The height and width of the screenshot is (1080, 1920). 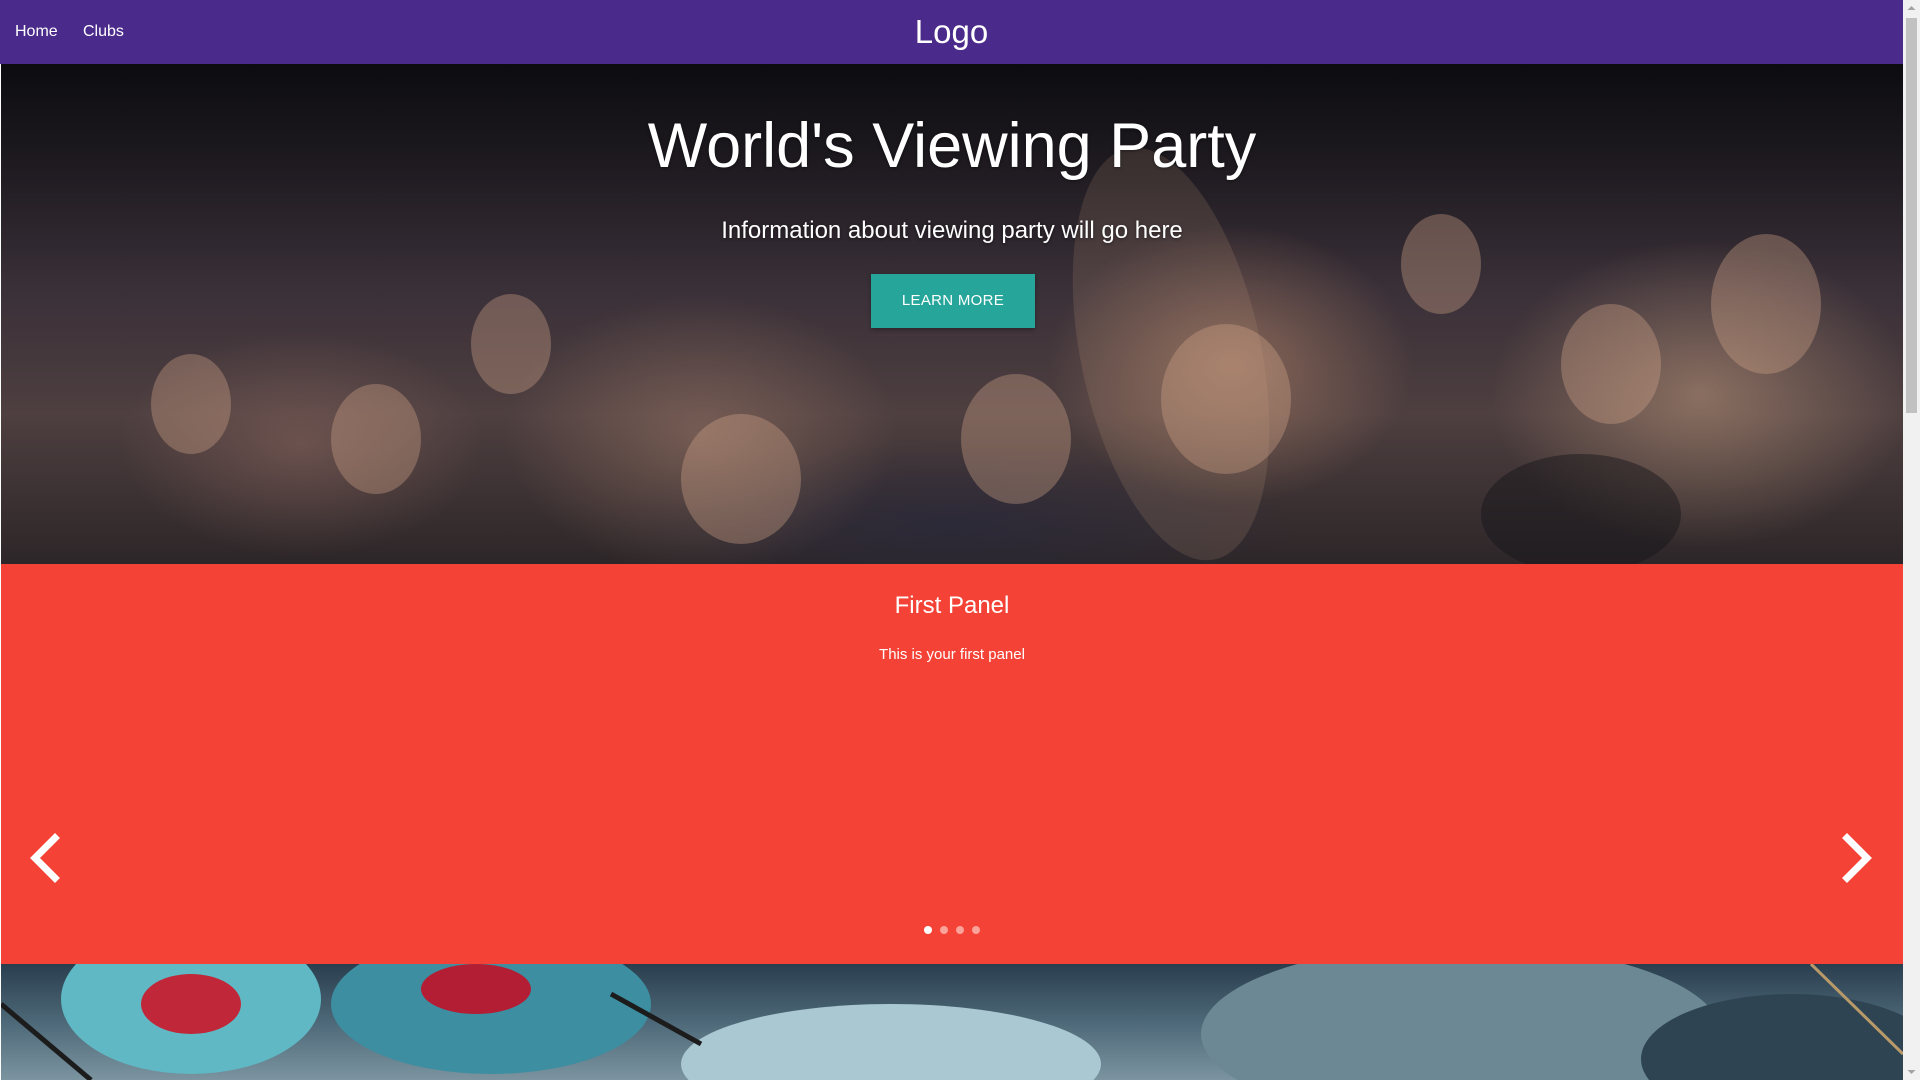 What do you see at coordinates (103, 32) in the screenshot?
I see `nav-link-clubs: Clubs` at bounding box center [103, 32].